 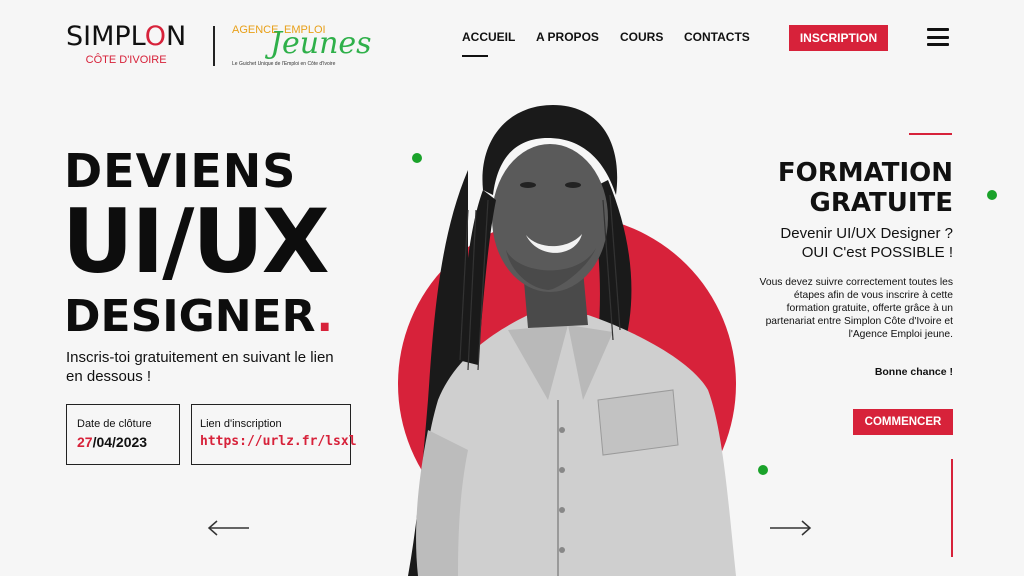 I want to click on registration-link-label: Lien d'inscription, so click(x=241, y=424).